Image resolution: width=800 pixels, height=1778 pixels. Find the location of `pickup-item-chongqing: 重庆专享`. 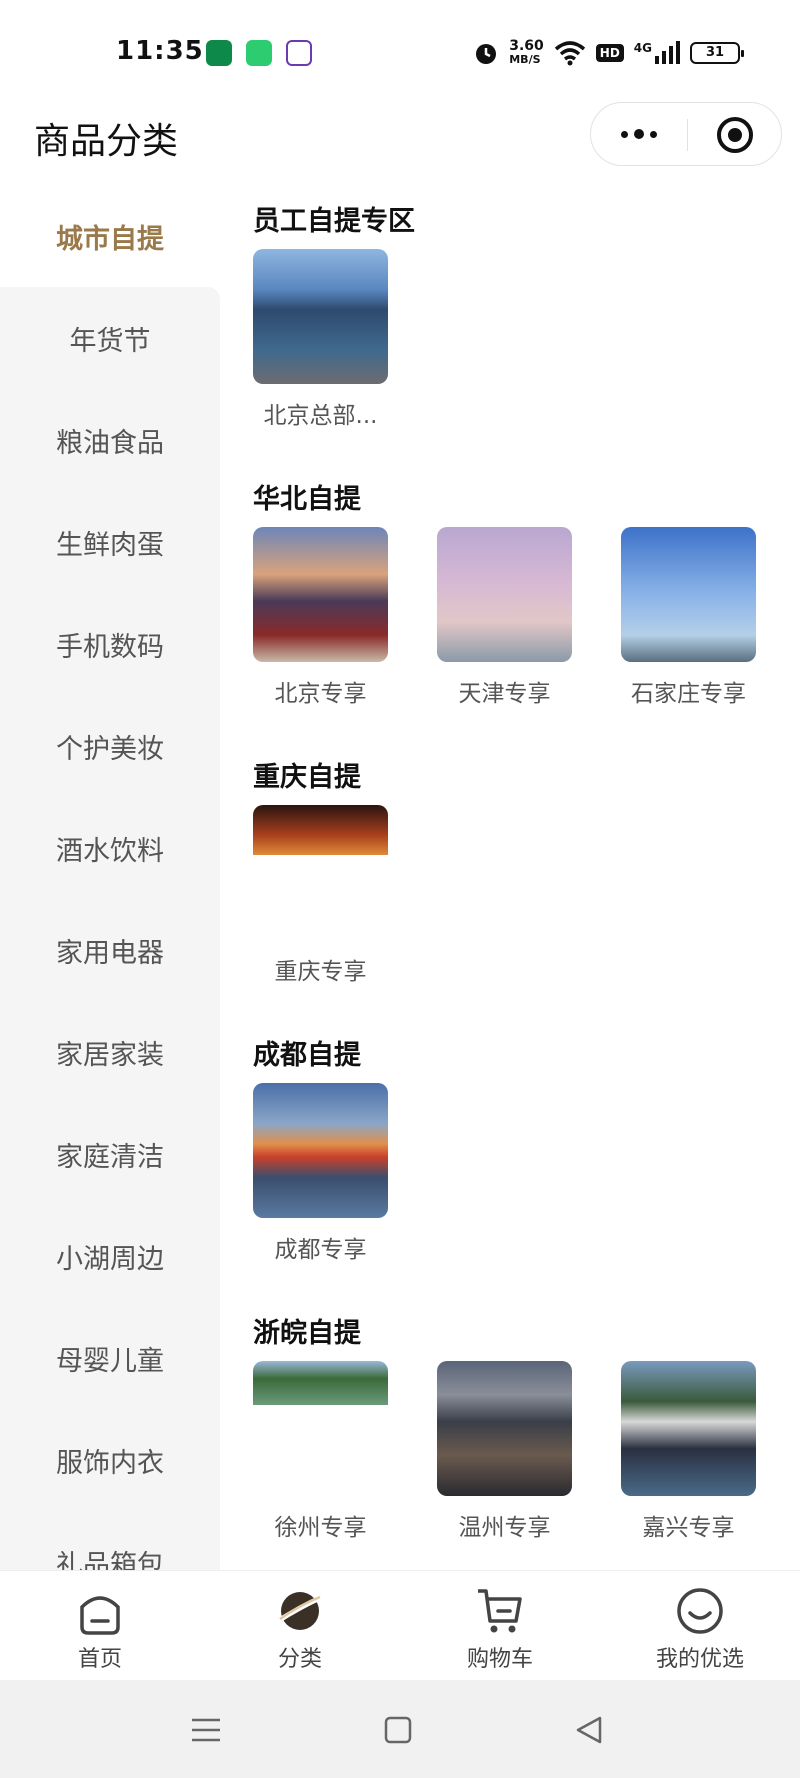

pickup-item-chongqing: 重庆专享 is located at coordinates (320, 912).